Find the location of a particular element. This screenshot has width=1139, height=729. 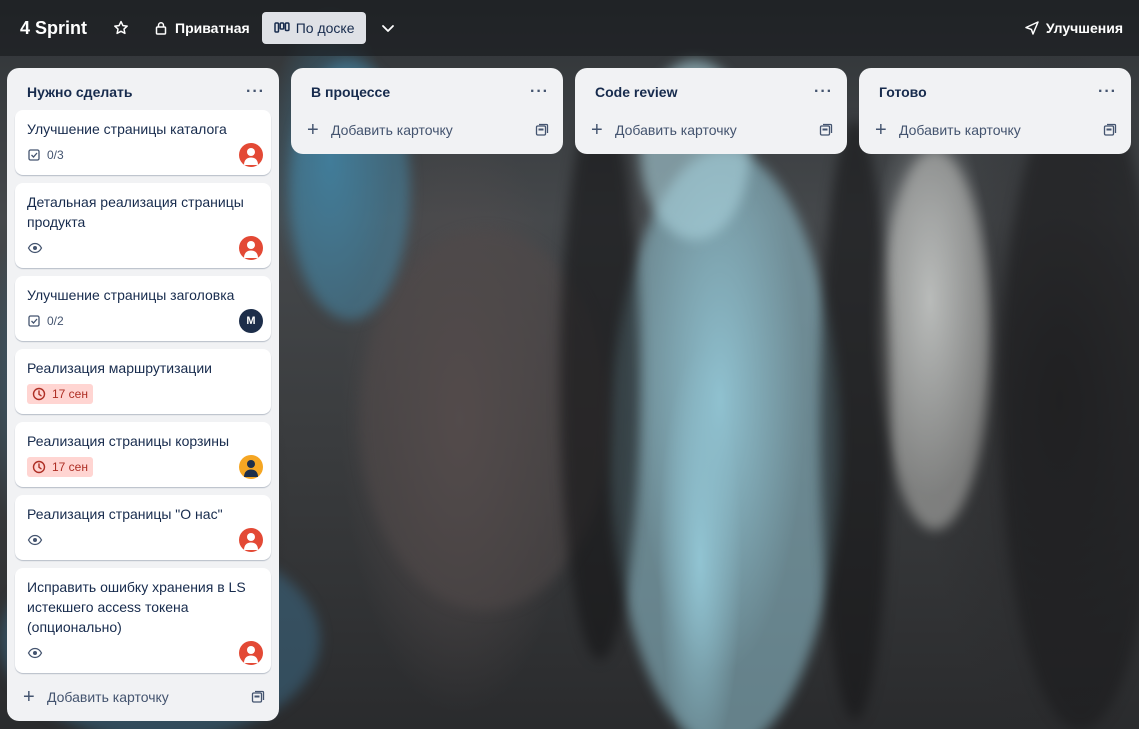

star-button is located at coordinates (121, 28).